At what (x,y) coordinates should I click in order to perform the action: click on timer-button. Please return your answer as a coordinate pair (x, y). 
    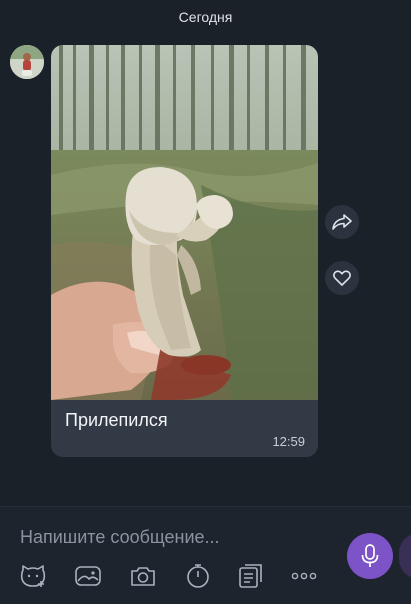
    Looking at the image, I should click on (198, 576).